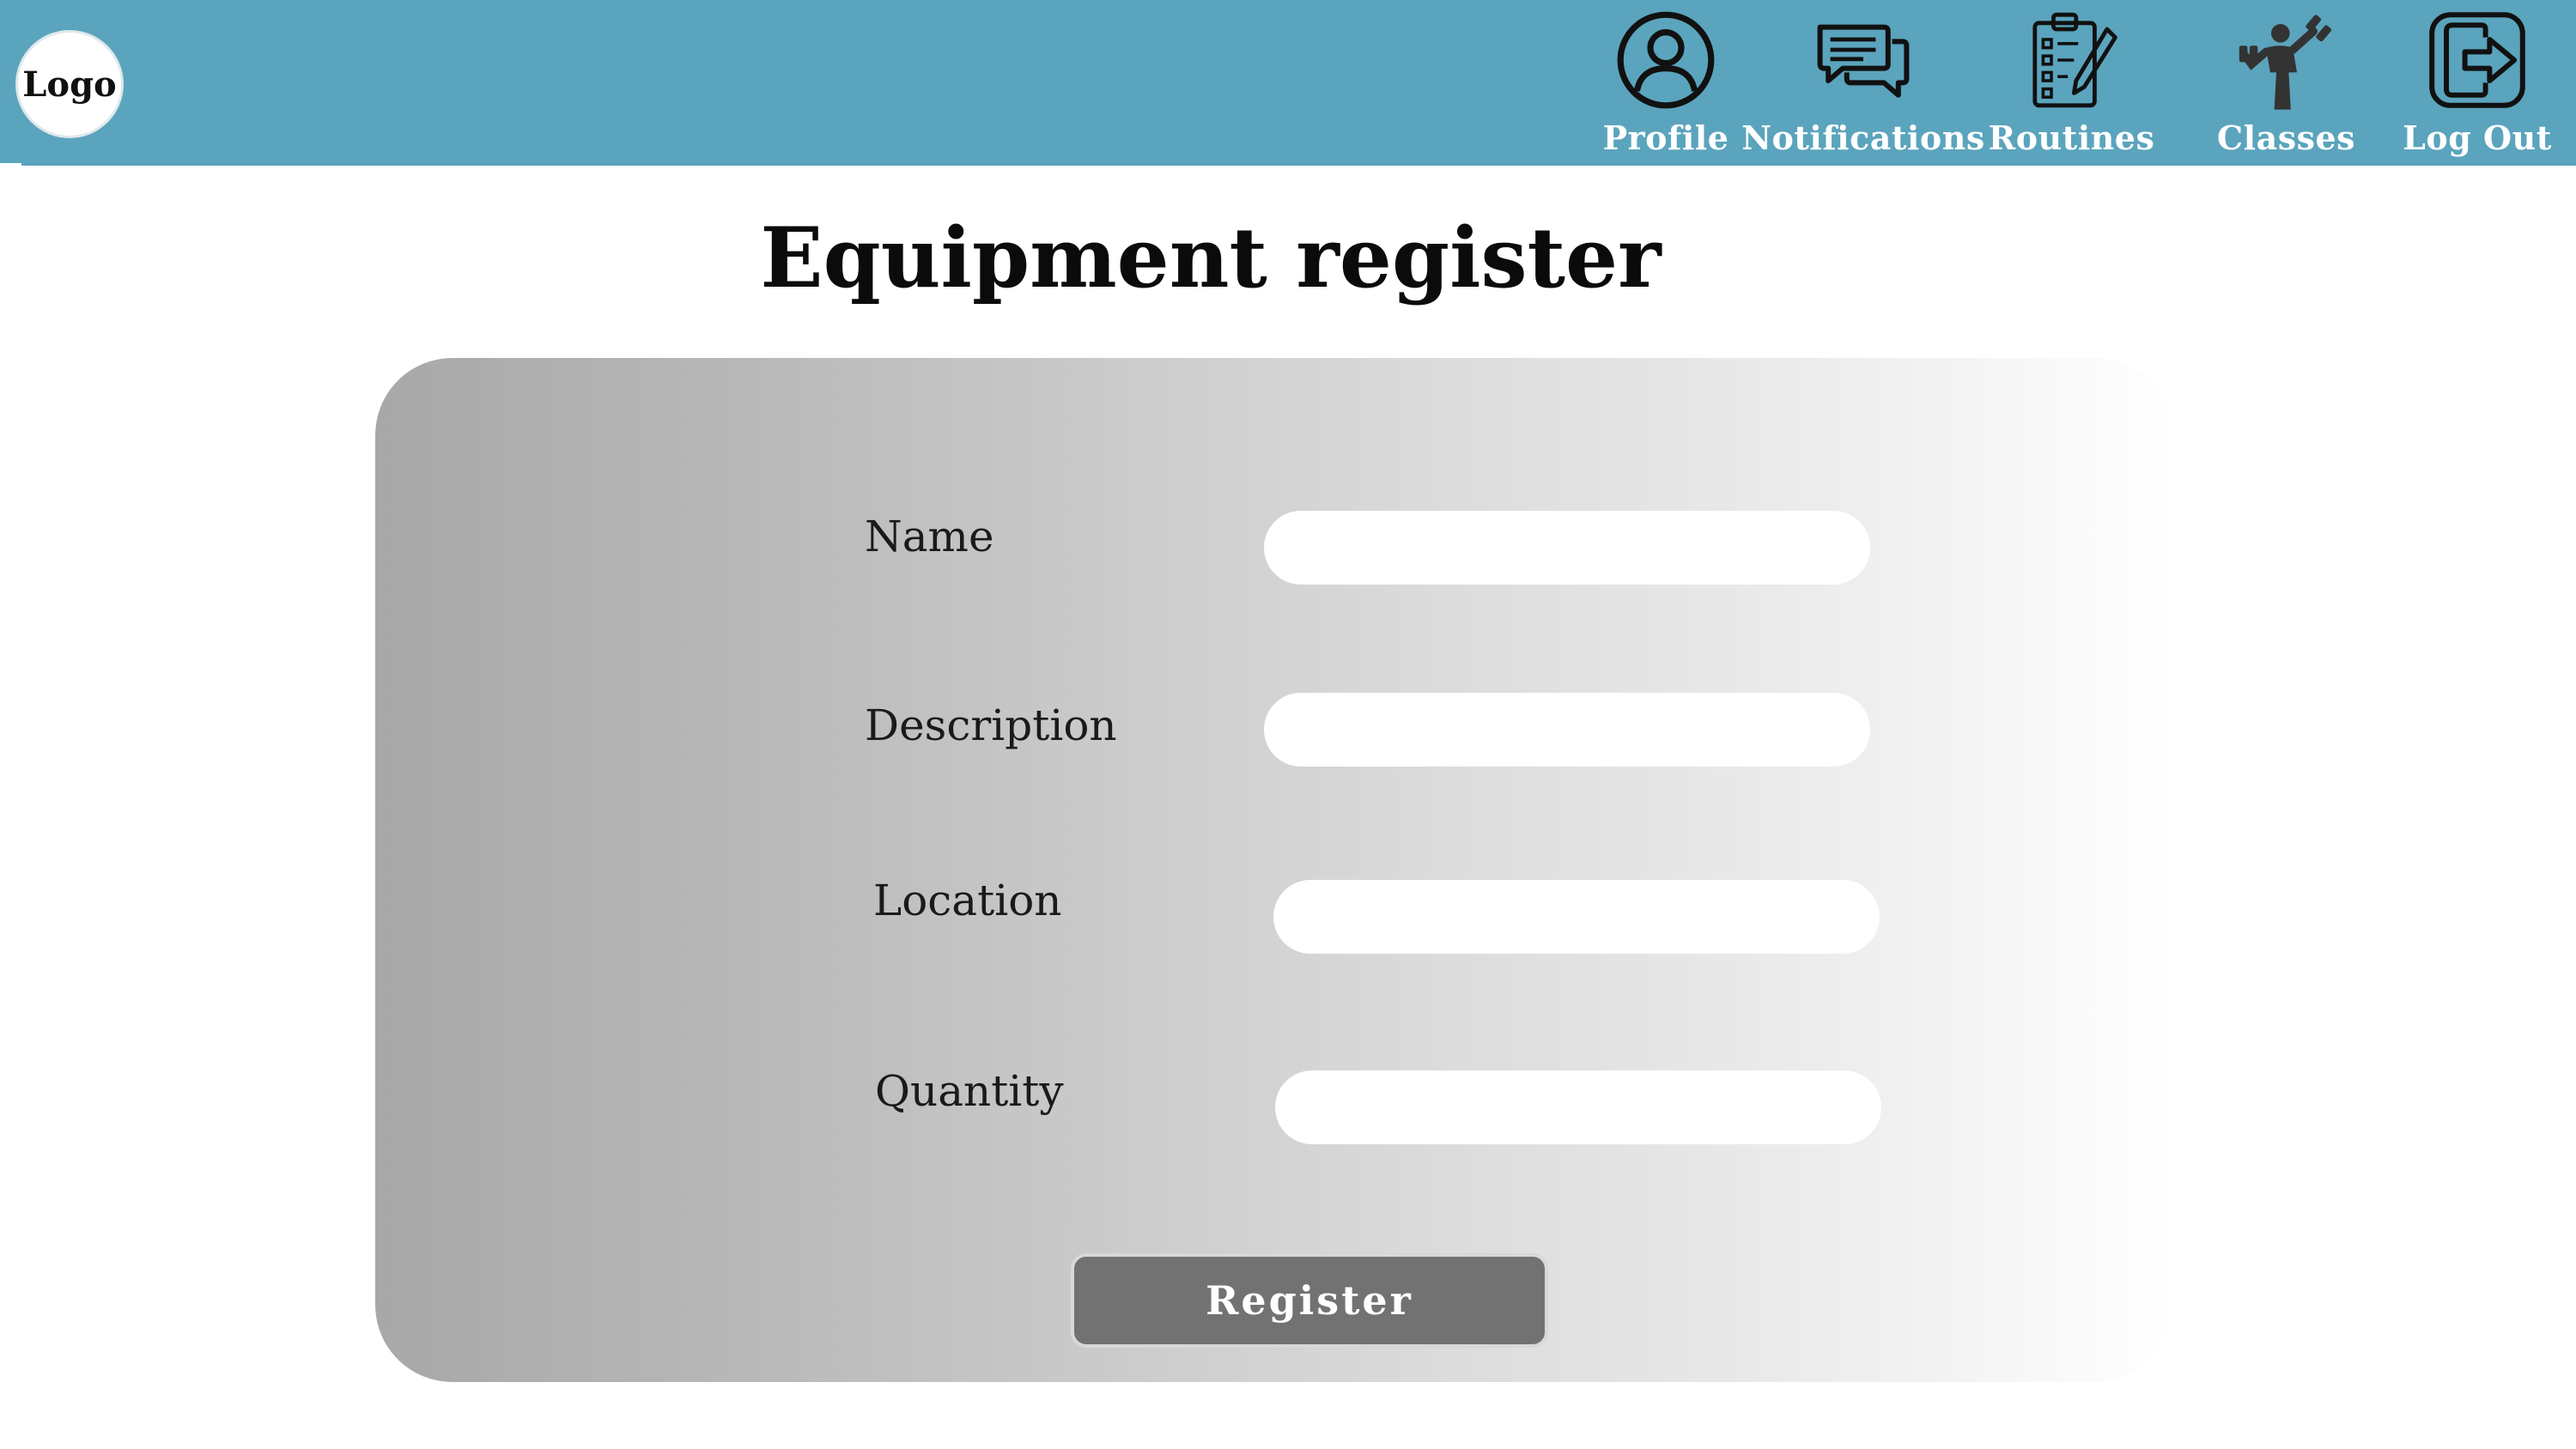  Describe the element at coordinates (1211, 257) in the screenshot. I see `page-title: Equipment register` at that location.